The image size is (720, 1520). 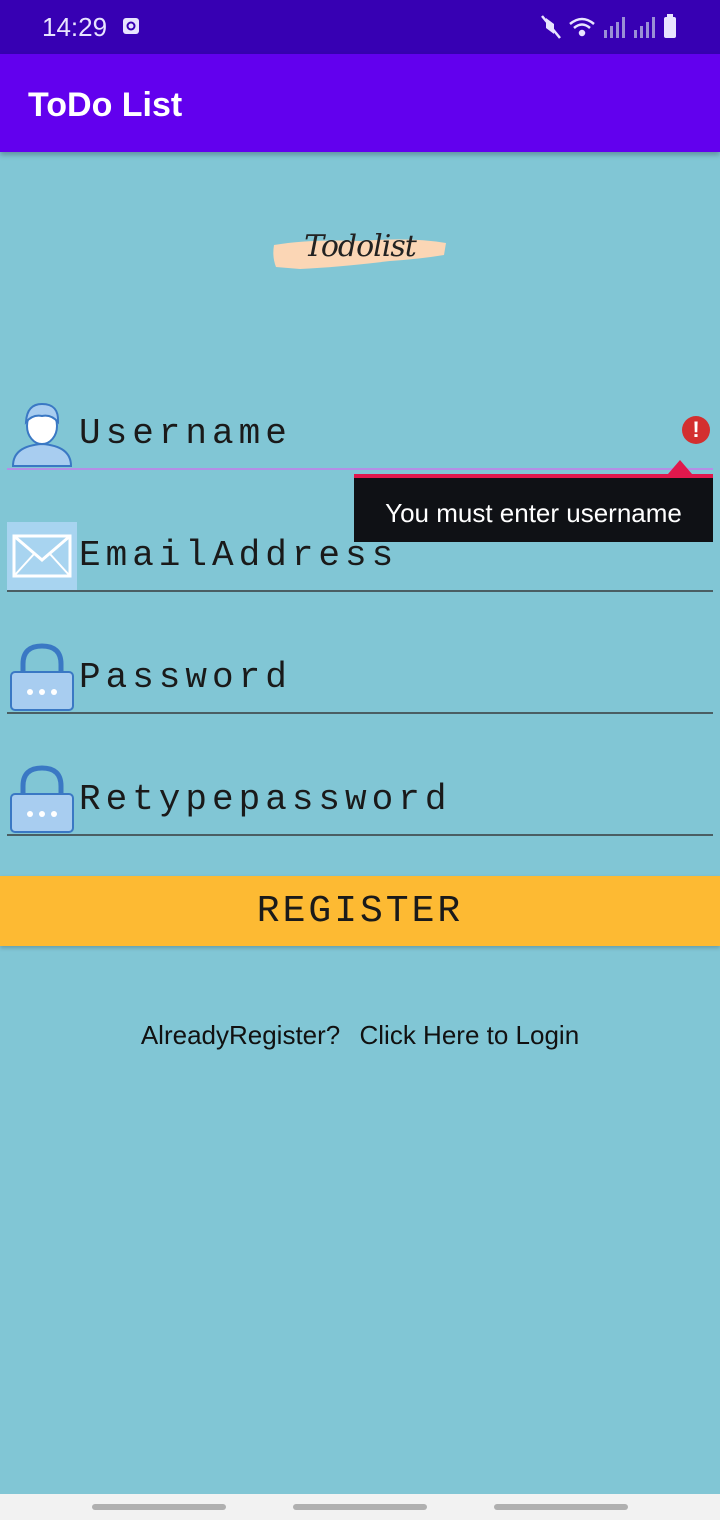 I want to click on email-field: EmailAddress, so click(x=360, y=556).